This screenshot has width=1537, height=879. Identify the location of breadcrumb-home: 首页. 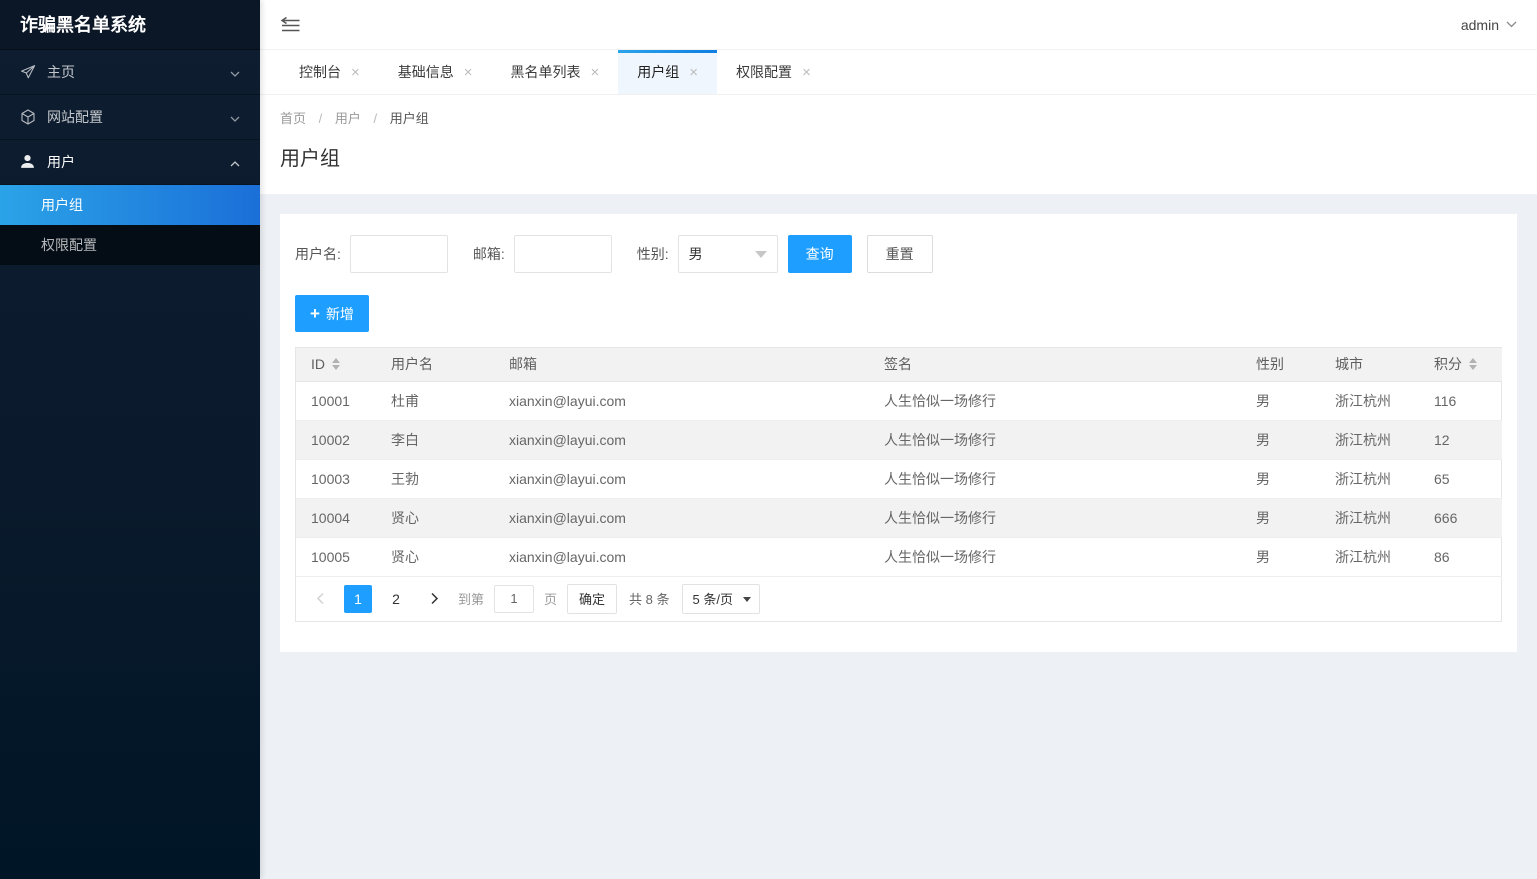
(293, 118).